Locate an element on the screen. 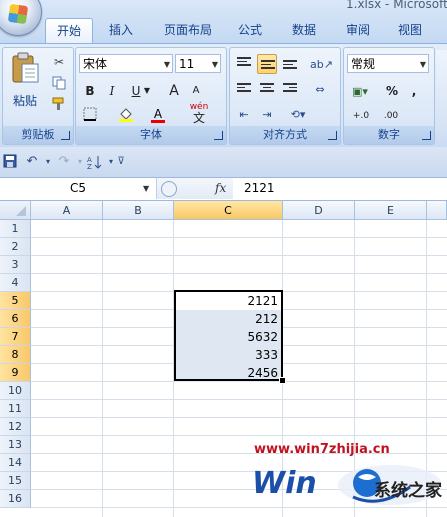 The image size is (447, 517). align-middle-button is located at coordinates (267, 64).